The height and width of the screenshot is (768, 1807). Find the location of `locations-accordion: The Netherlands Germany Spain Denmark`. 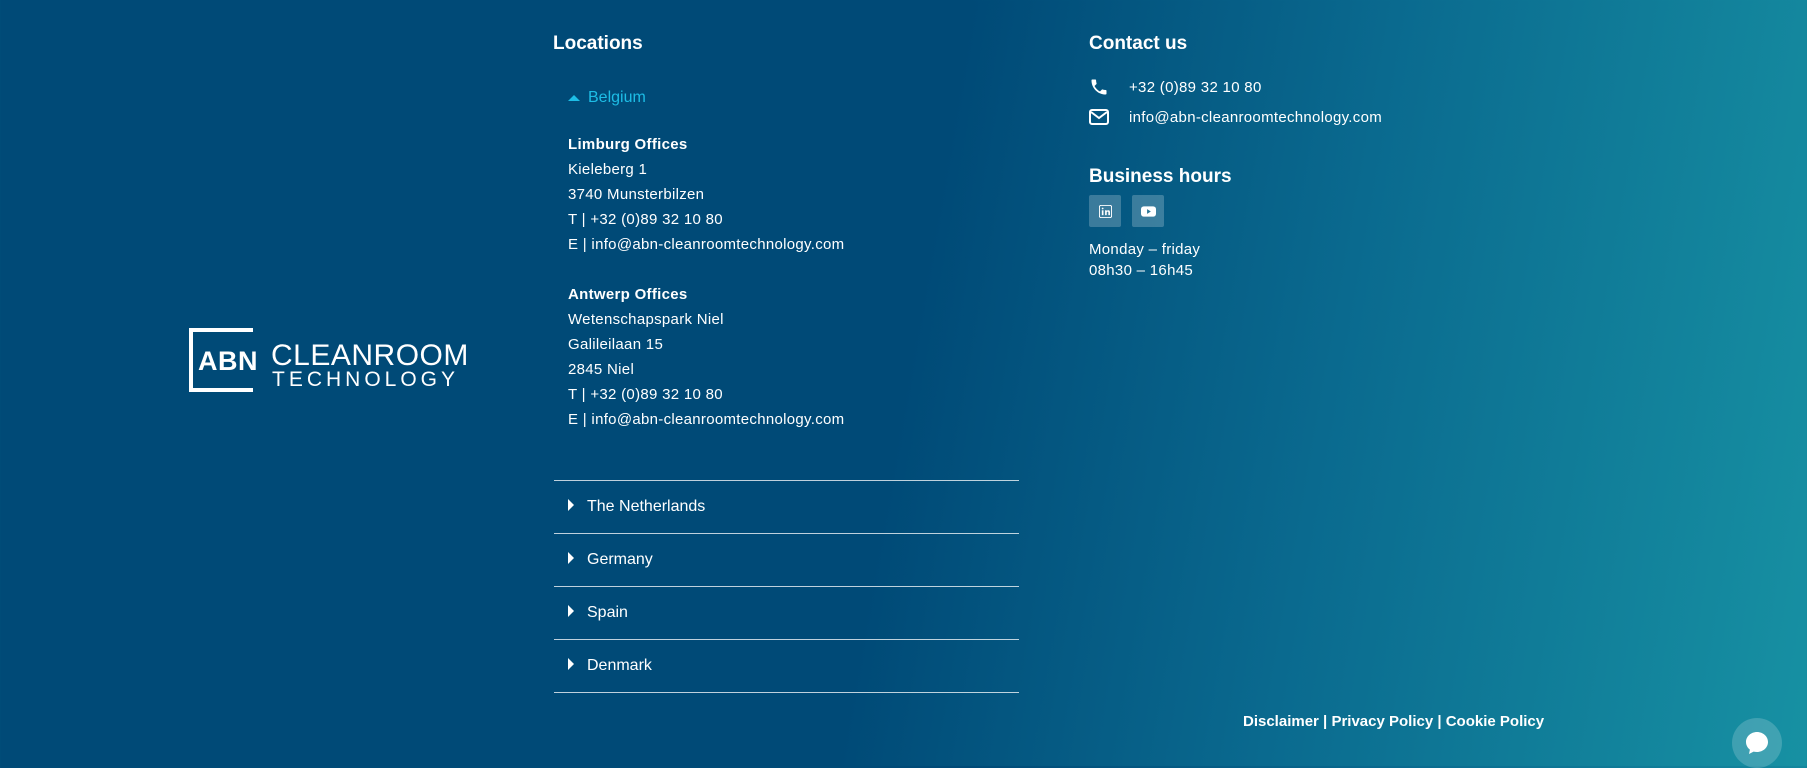

locations-accordion: The Netherlands Germany Spain Denmark is located at coordinates (786, 586).